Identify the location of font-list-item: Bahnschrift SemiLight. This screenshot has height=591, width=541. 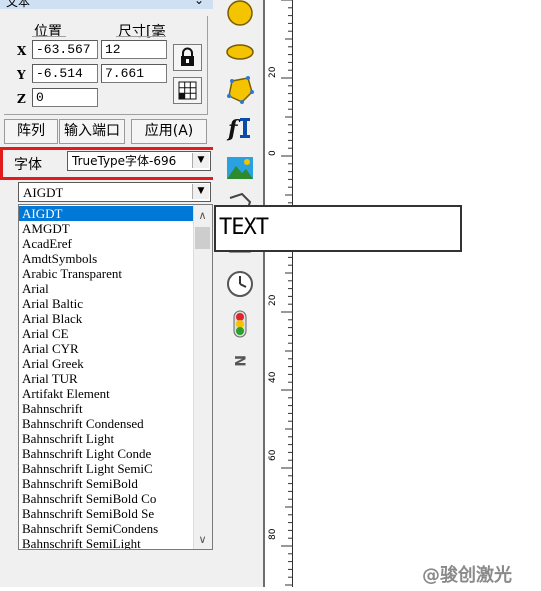
(106, 542).